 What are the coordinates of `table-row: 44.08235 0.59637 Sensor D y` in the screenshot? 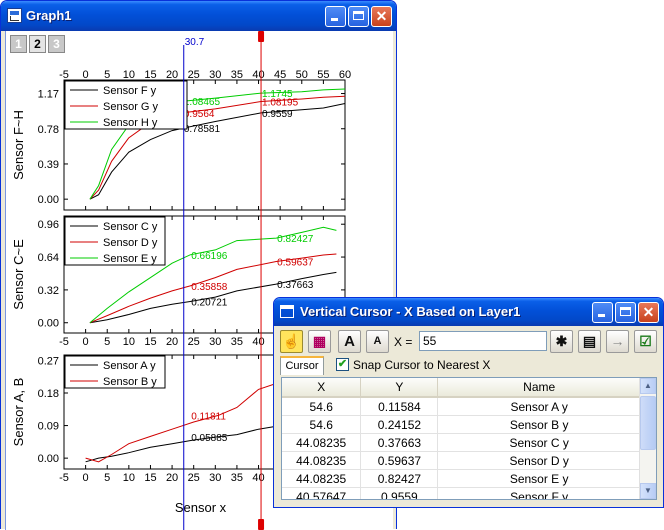 It's located at (461, 460).